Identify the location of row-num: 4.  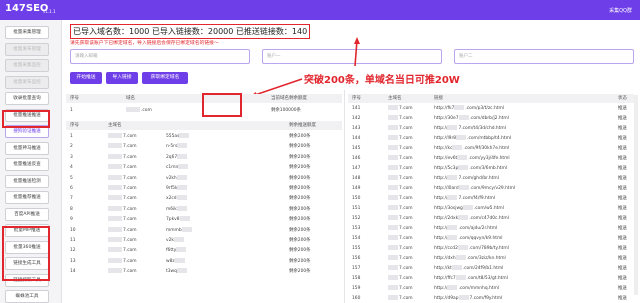
(71, 168).